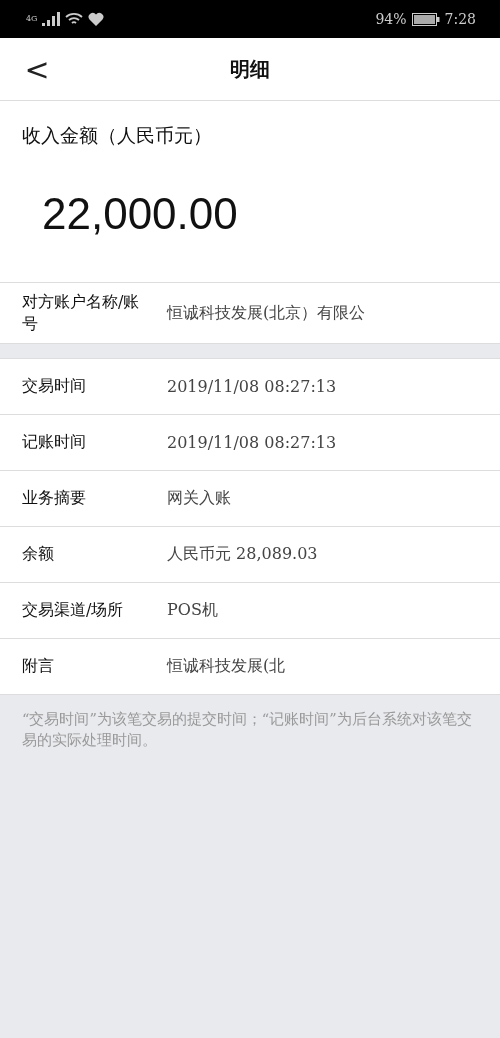 Image resolution: width=500 pixels, height=1038 pixels. I want to click on detail-label: 业务摘要, so click(54, 498).